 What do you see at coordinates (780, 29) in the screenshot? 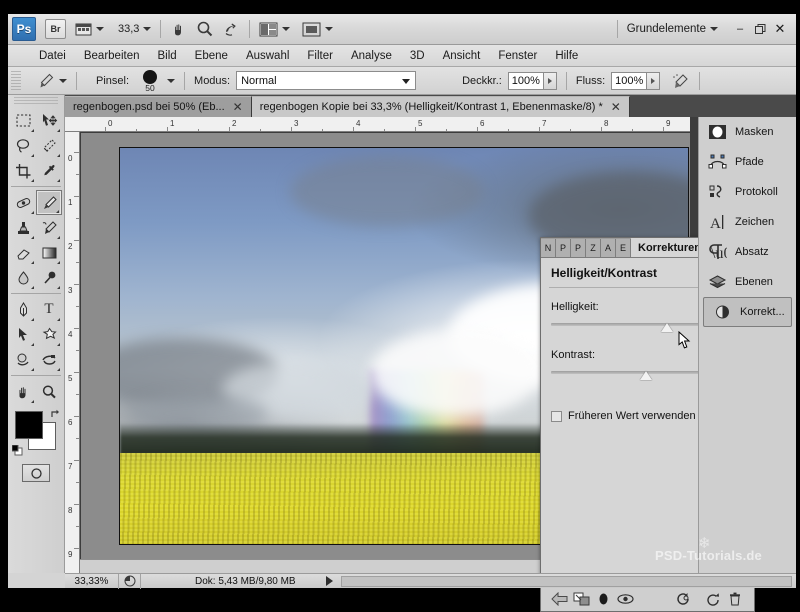
I see `close-button: ✕` at bounding box center [780, 29].